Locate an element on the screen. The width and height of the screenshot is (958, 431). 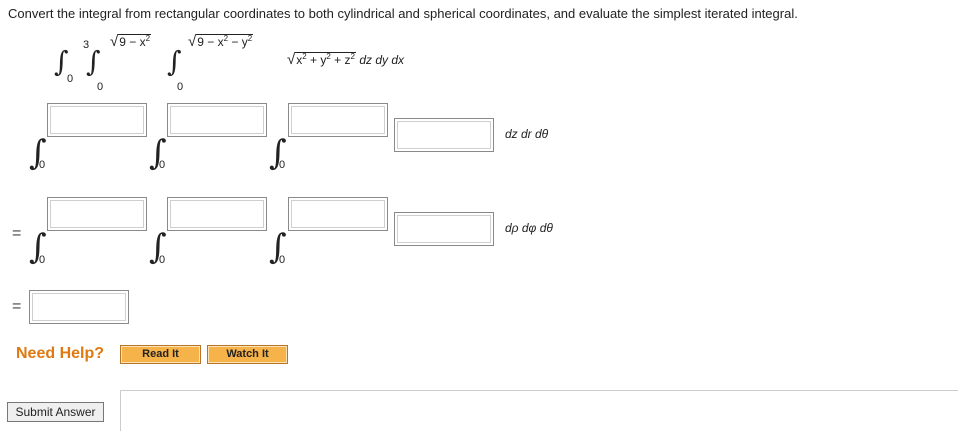
need-help-label: Need Help? is located at coordinates (60, 353).